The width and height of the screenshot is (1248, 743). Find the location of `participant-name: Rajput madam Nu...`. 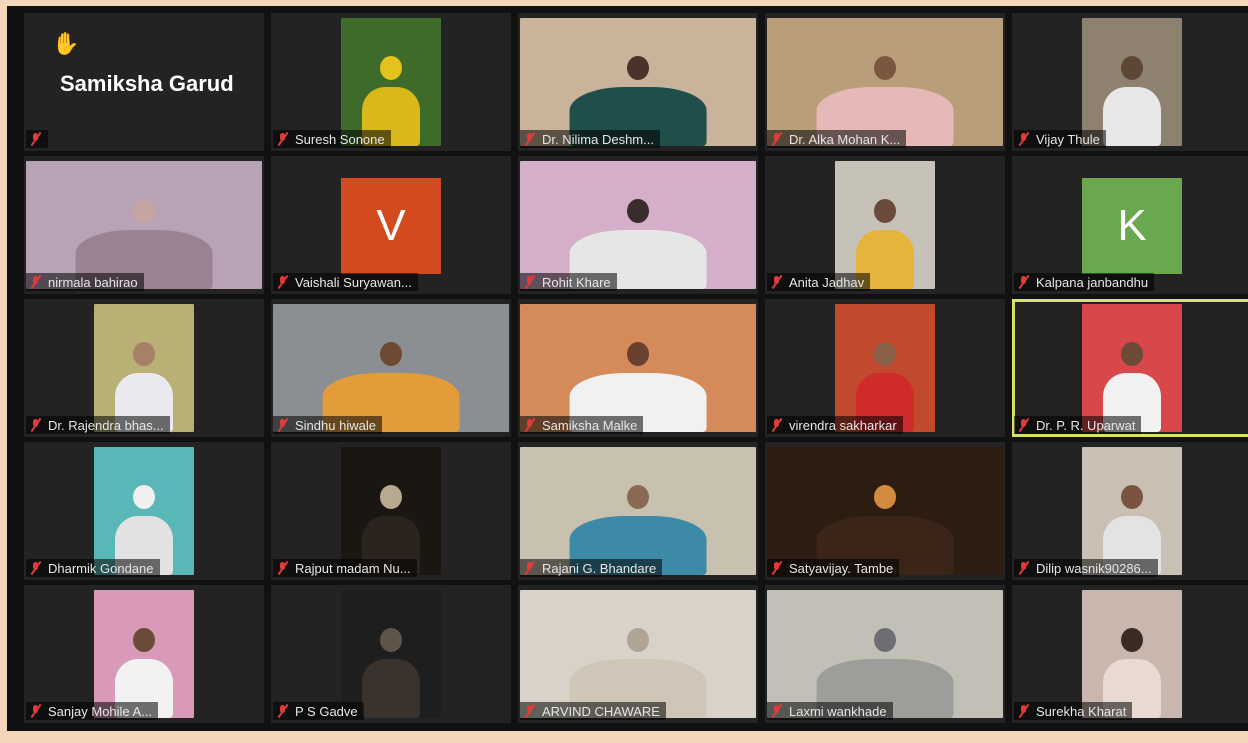

participant-name: Rajput madam Nu... is located at coordinates (353, 568).